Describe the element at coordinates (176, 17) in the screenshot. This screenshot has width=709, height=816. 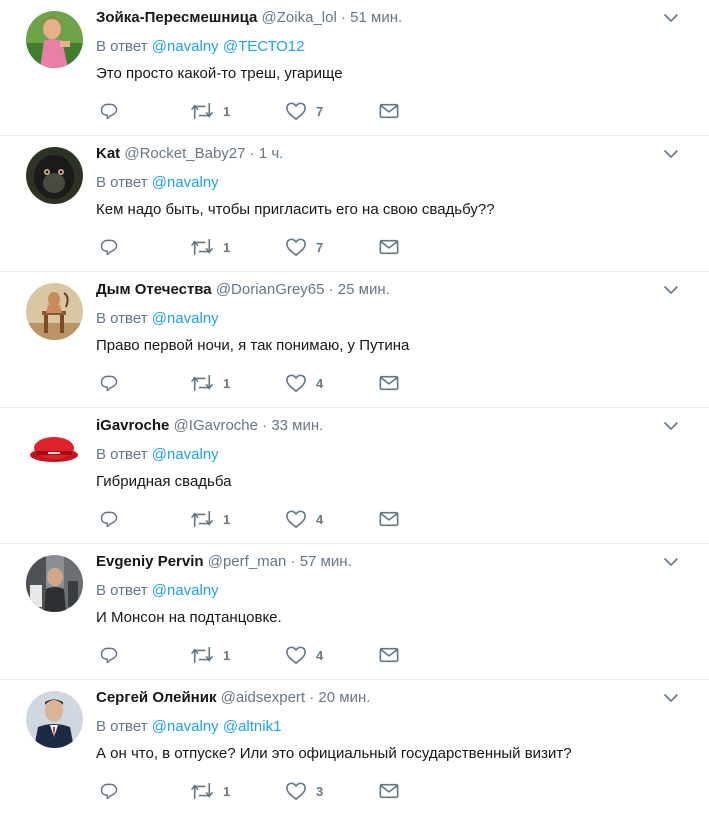
I see `author-name: Зойка-Пересмешница` at that location.